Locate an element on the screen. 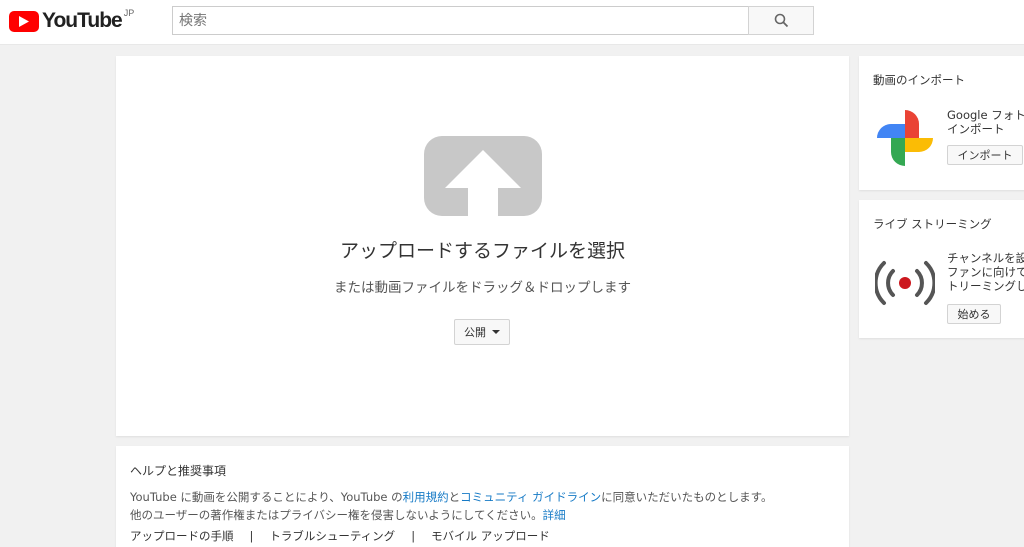 Image resolution: width=1024 pixels, height=547 pixels. play-icon is located at coordinates (24, 21).